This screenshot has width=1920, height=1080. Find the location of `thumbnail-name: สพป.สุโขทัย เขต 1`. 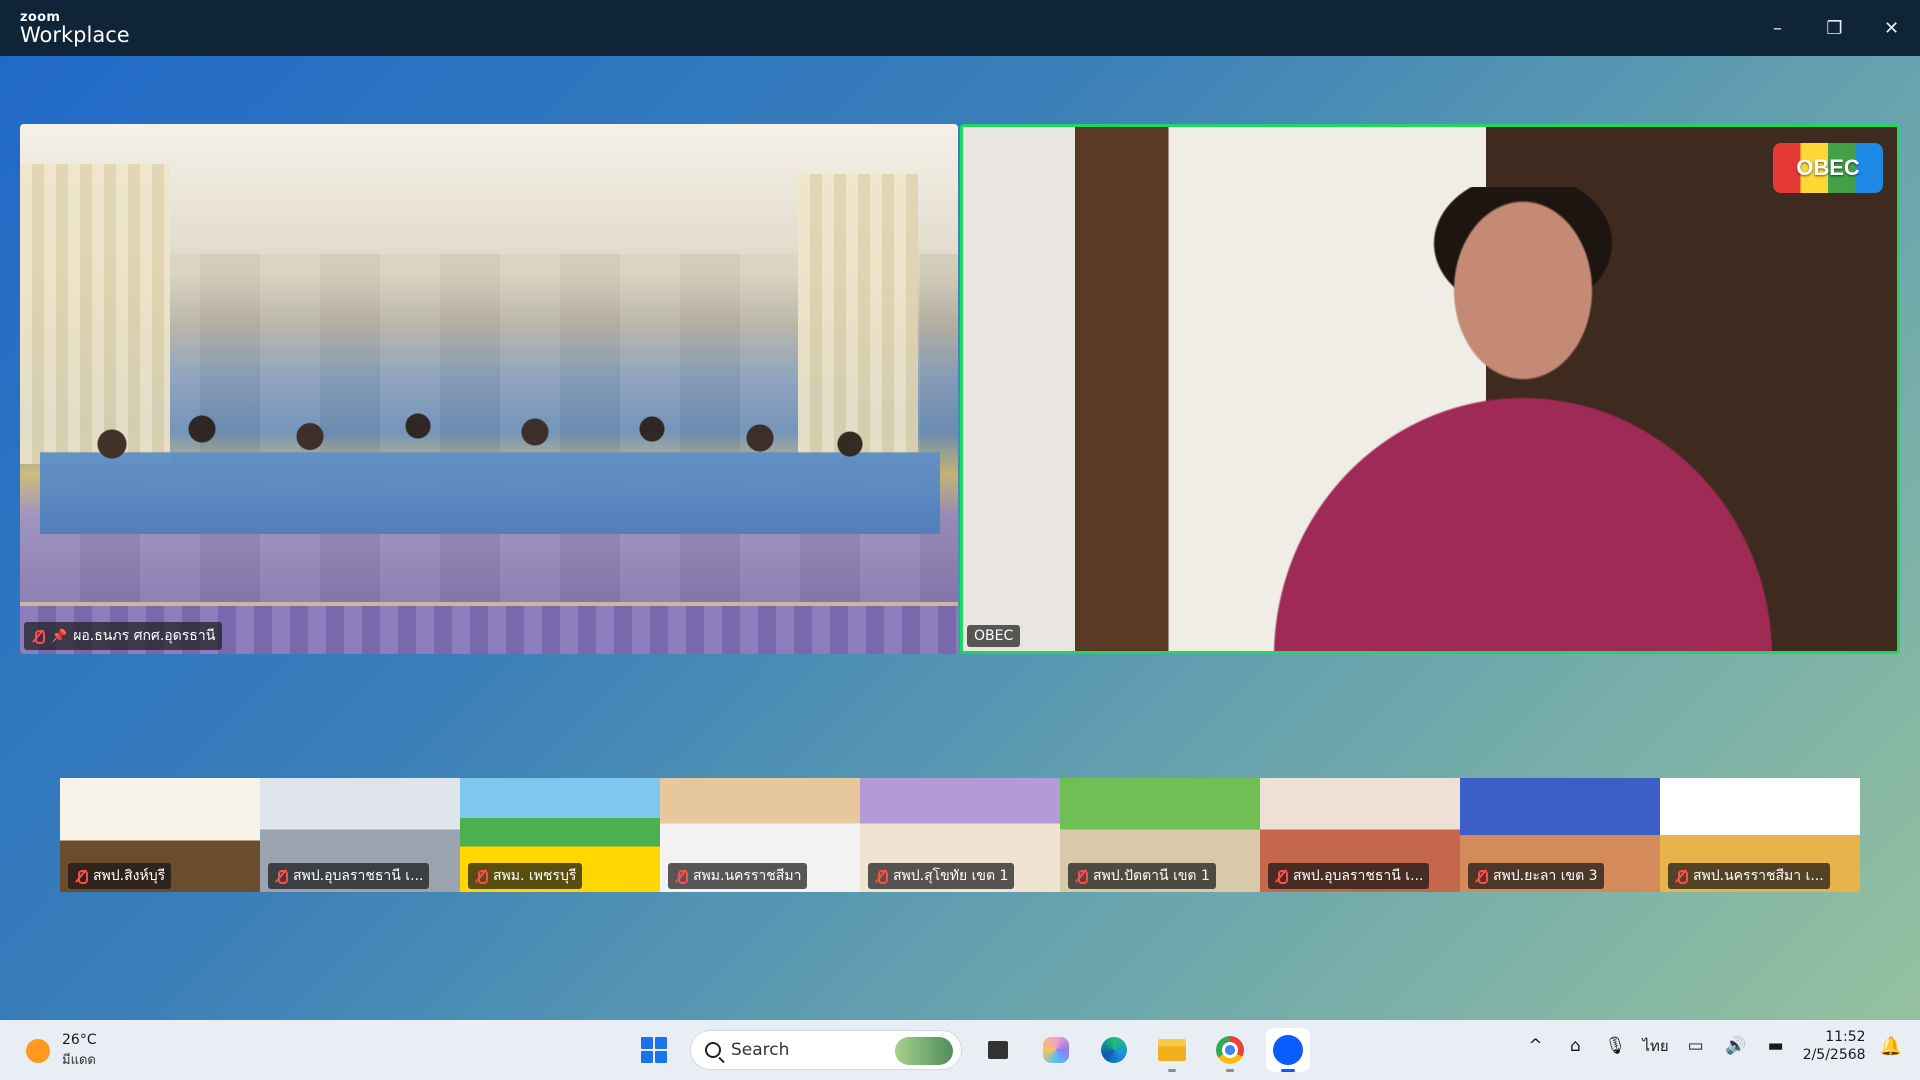

thumbnail-name: สพป.สุโขทัย เขต 1 is located at coordinates (951, 876).